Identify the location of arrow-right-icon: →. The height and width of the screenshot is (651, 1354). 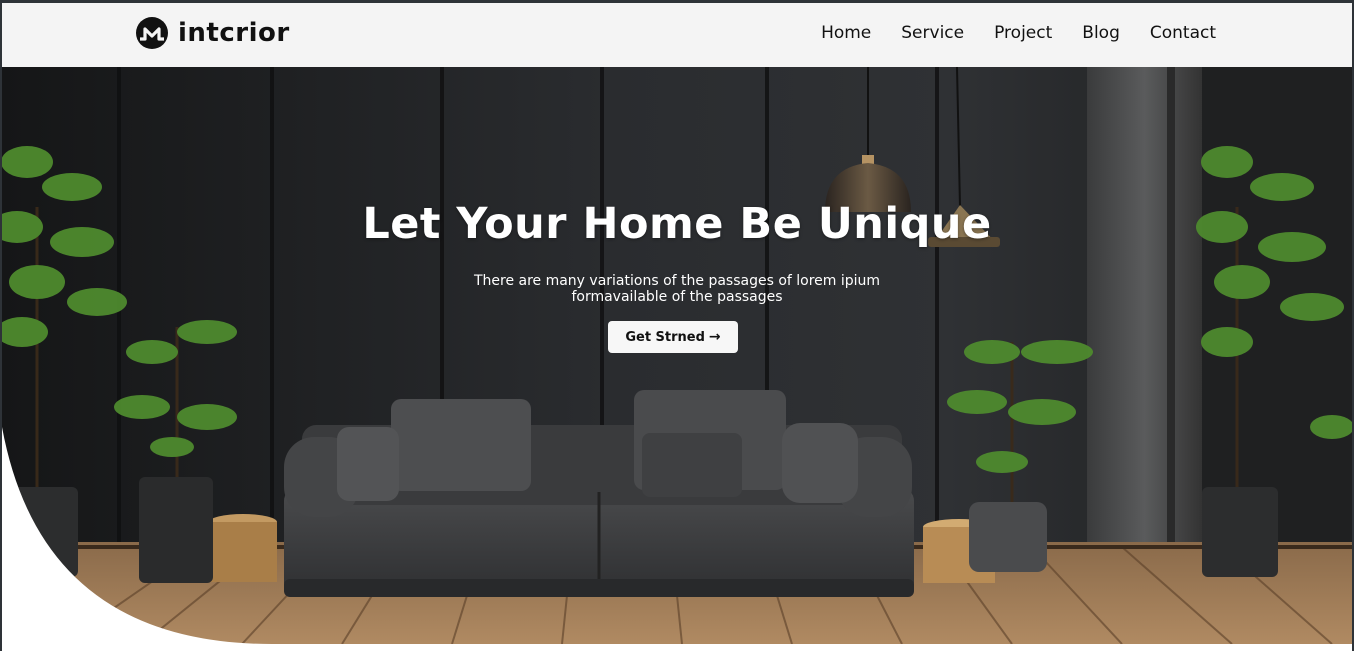
(714, 337).